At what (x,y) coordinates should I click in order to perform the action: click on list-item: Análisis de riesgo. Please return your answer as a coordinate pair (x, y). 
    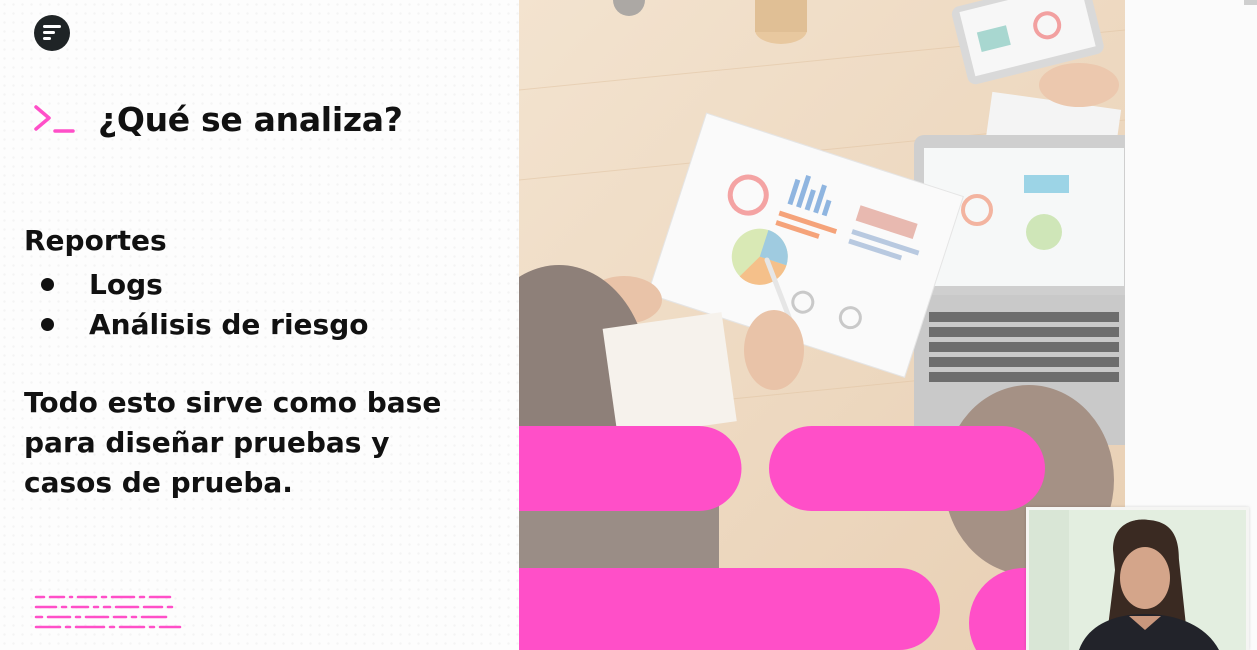
    Looking at the image, I should click on (196, 324).